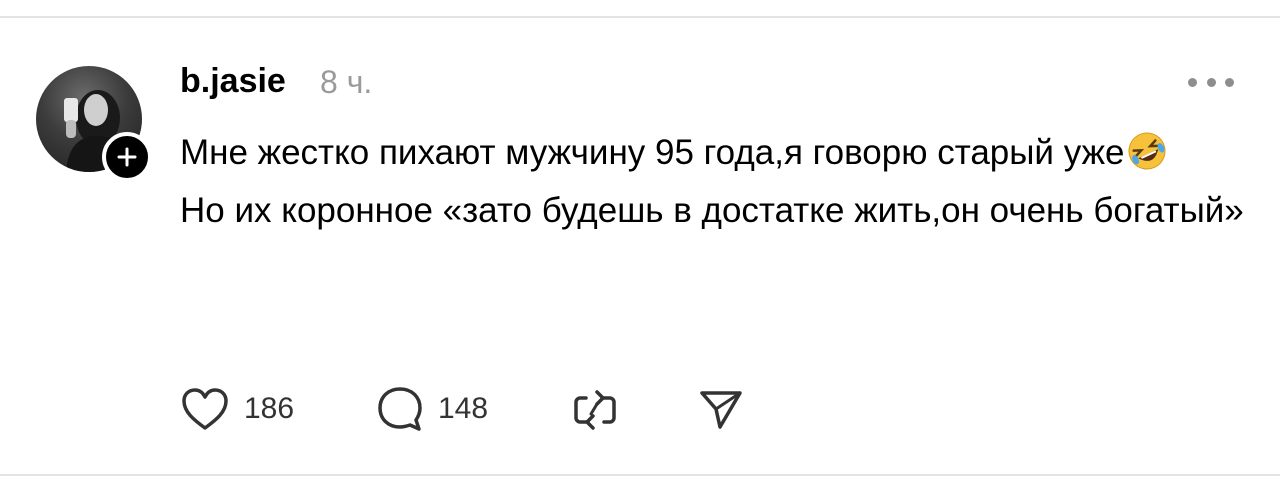 This screenshot has height=489, width=1280. I want to click on username: b.jasie, so click(233, 81).